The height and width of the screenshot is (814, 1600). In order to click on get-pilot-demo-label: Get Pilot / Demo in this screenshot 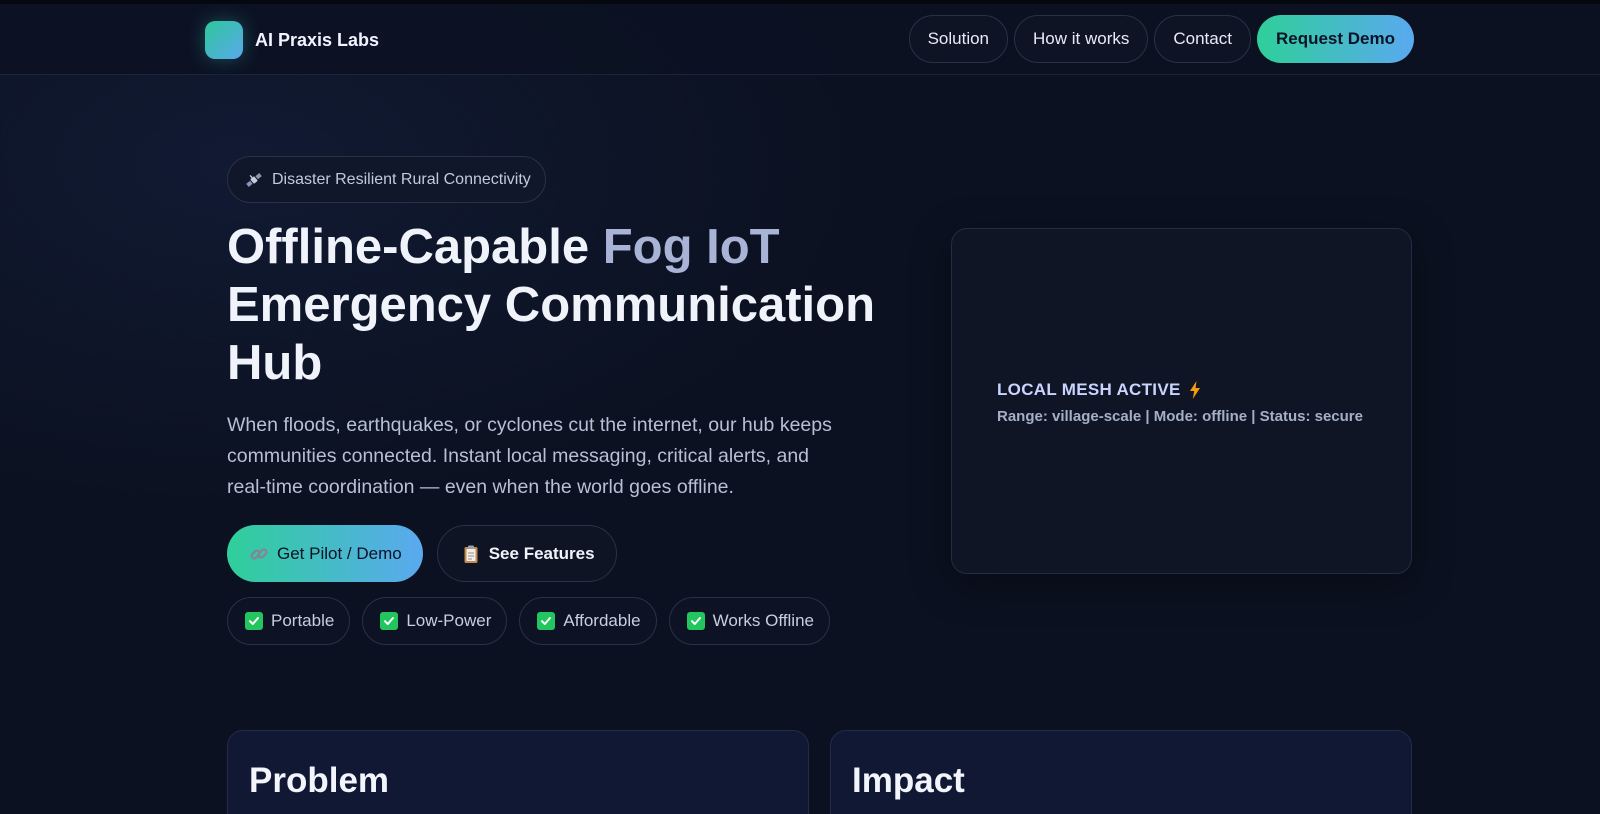, I will do `click(339, 553)`.